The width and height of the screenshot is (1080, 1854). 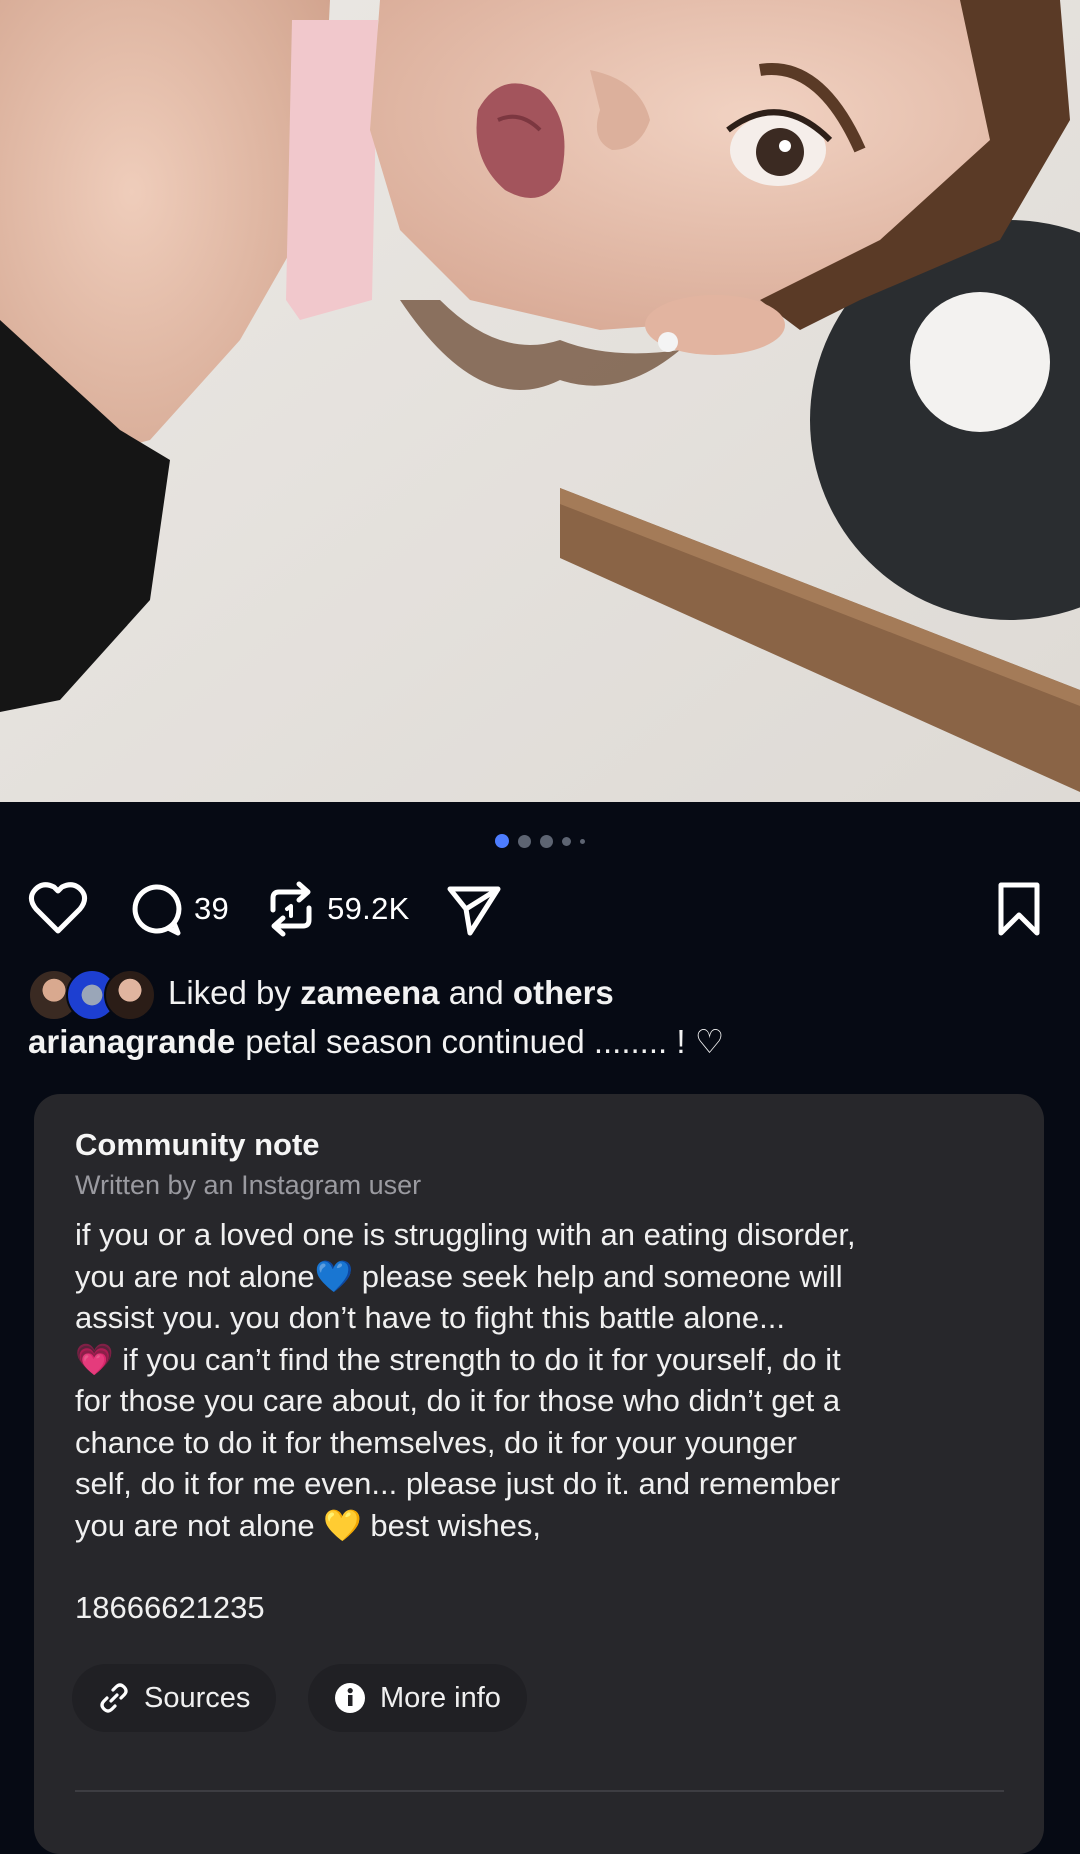 What do you see at coordinates (114, 1698) in the screenshot?
I see `link-icon` at bounding box center [114, 1698].